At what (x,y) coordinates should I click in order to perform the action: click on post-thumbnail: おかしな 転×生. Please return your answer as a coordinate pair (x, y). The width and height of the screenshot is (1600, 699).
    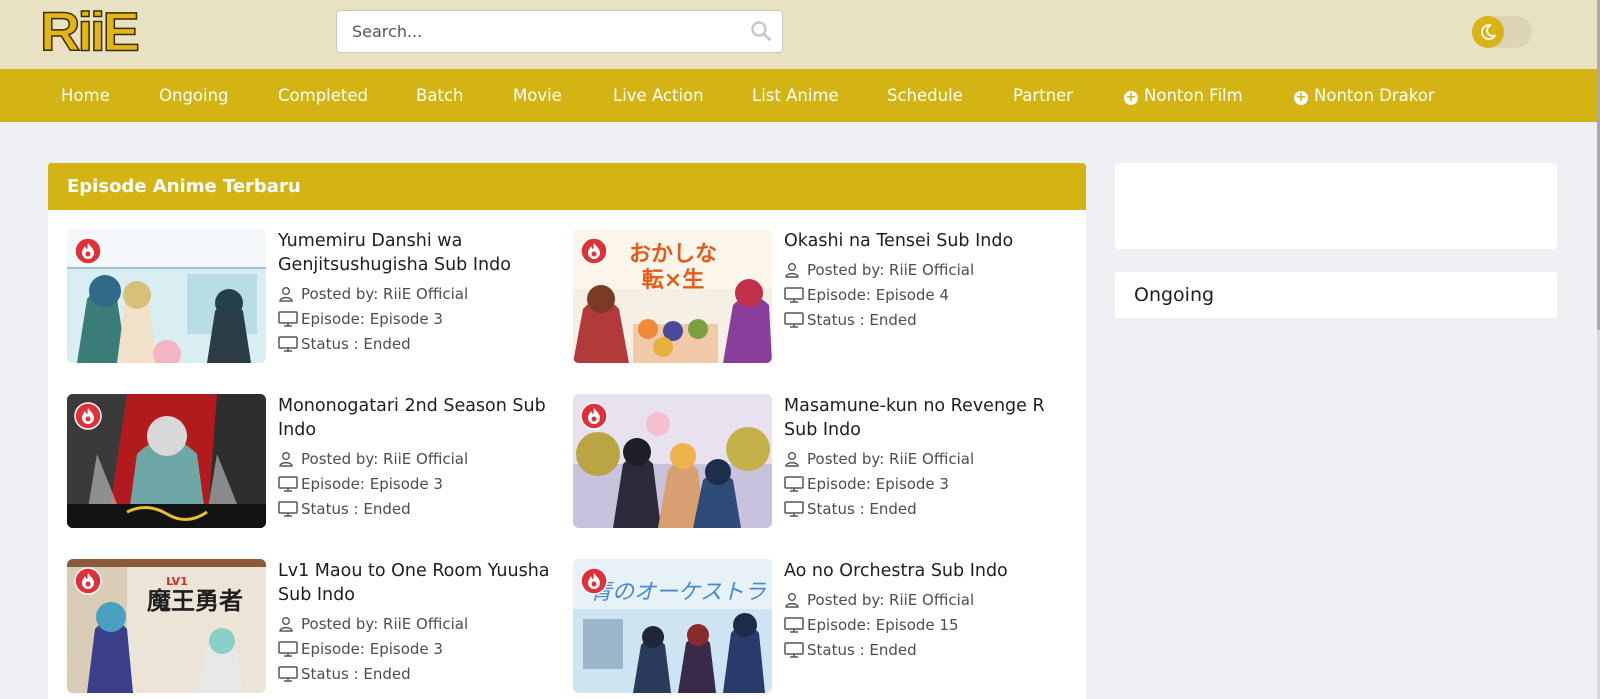
    Looking at the image, I should click on (672, 296).